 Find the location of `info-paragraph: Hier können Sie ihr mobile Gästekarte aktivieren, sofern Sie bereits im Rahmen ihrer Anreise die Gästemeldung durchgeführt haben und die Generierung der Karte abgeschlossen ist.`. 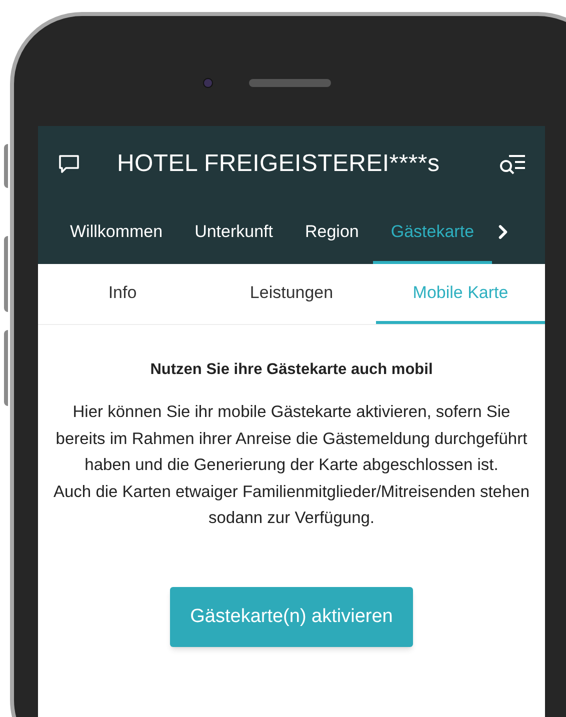

info-paragraph: Hier können Sie ihr mobile Gästekarte aktivieren, sofern Sie bereits im Rahmen ihrer Anreise die Gästemeldung durchgeführt haben und die Generierung der Karte abgeschlossen ist. is located at coordinates (291, 439).